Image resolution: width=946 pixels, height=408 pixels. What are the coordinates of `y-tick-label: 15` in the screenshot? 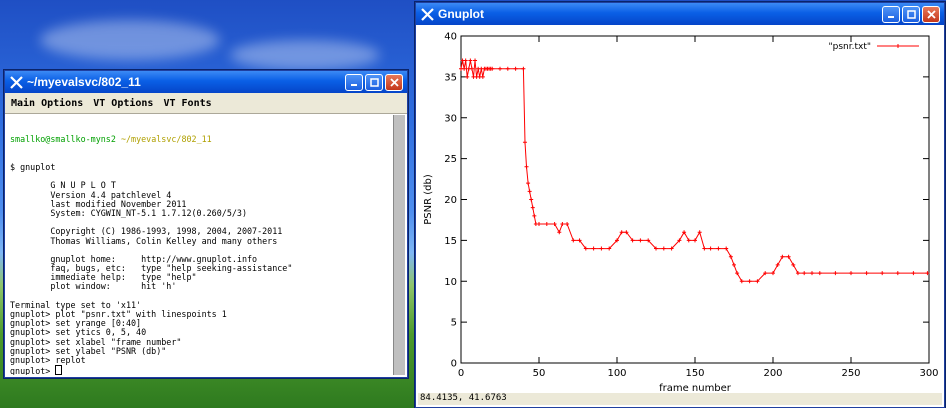 It's located at (450, 241).